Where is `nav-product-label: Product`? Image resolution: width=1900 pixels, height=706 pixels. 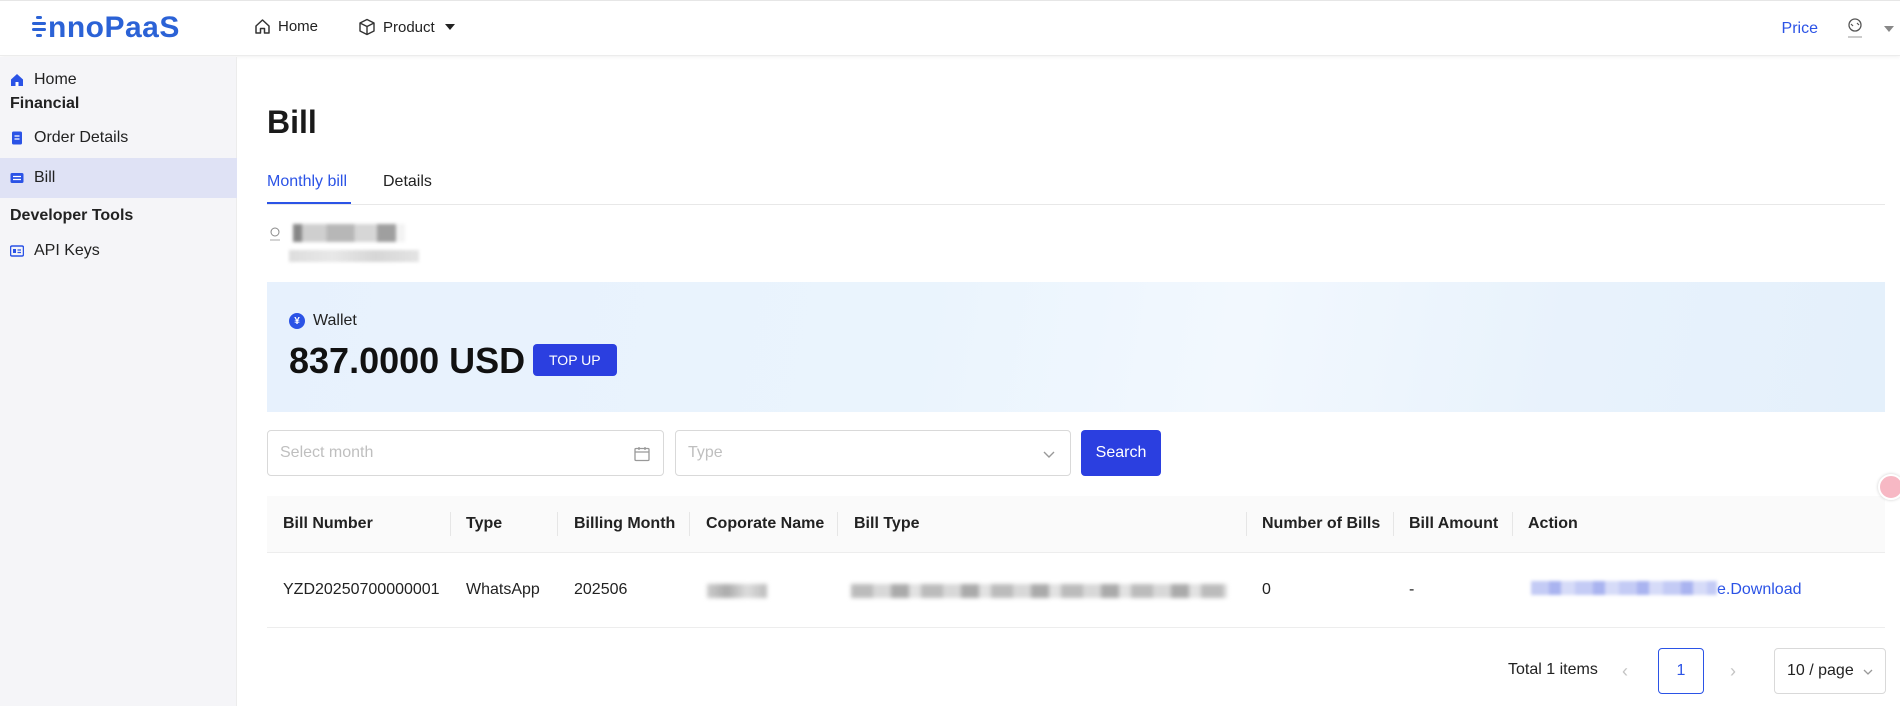
nav-product-label: Product is located at coordinates (409, 27).